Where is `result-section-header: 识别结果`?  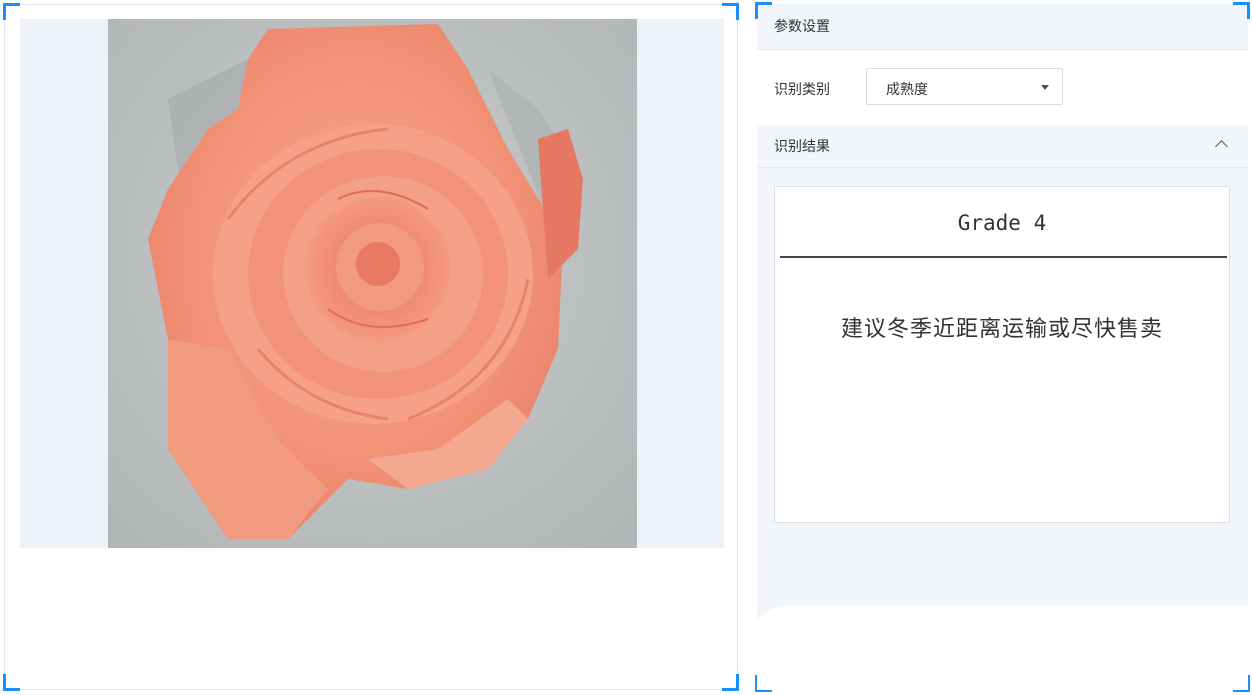 result-section-header: 识别结果 is located at coordinates (1002, 146).